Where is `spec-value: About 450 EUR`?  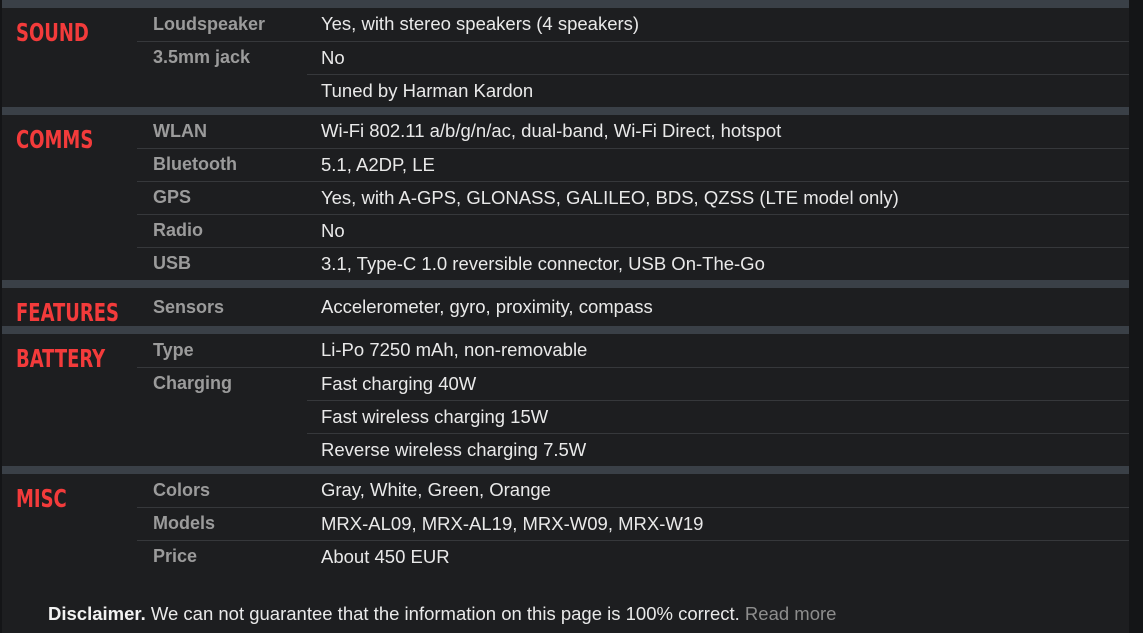
spec-value: About 450 EUR is located at coordinates (718, 556).